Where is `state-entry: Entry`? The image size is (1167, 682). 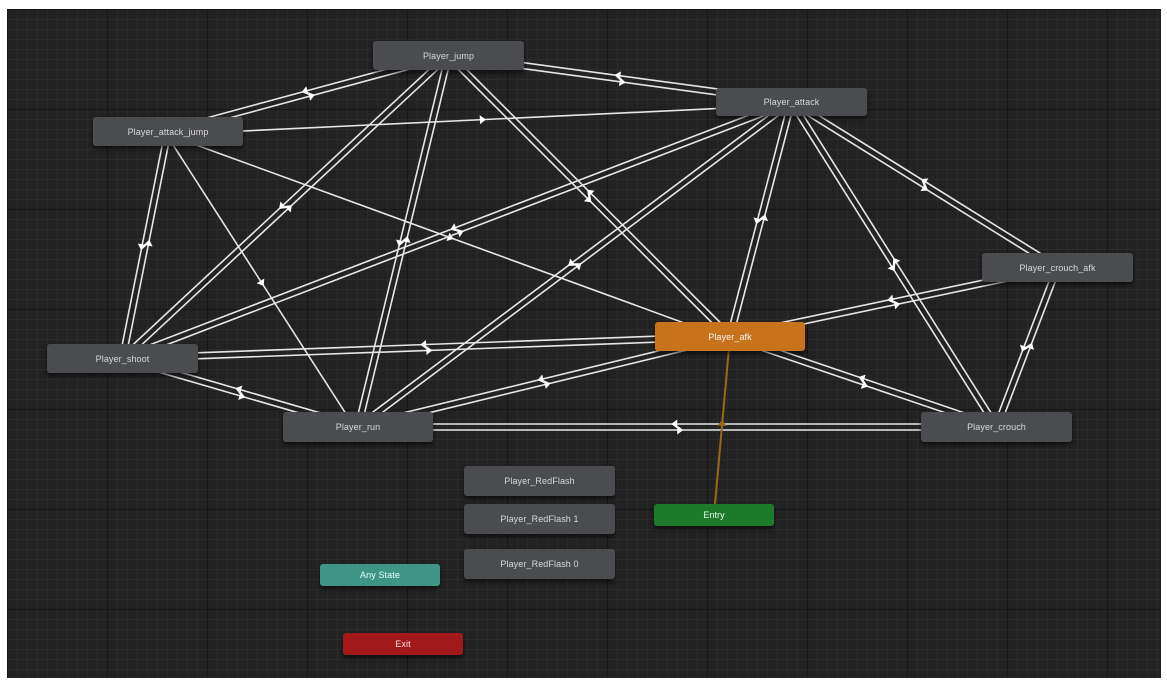 state-entry: Entry is located at coordinates (714, 515).